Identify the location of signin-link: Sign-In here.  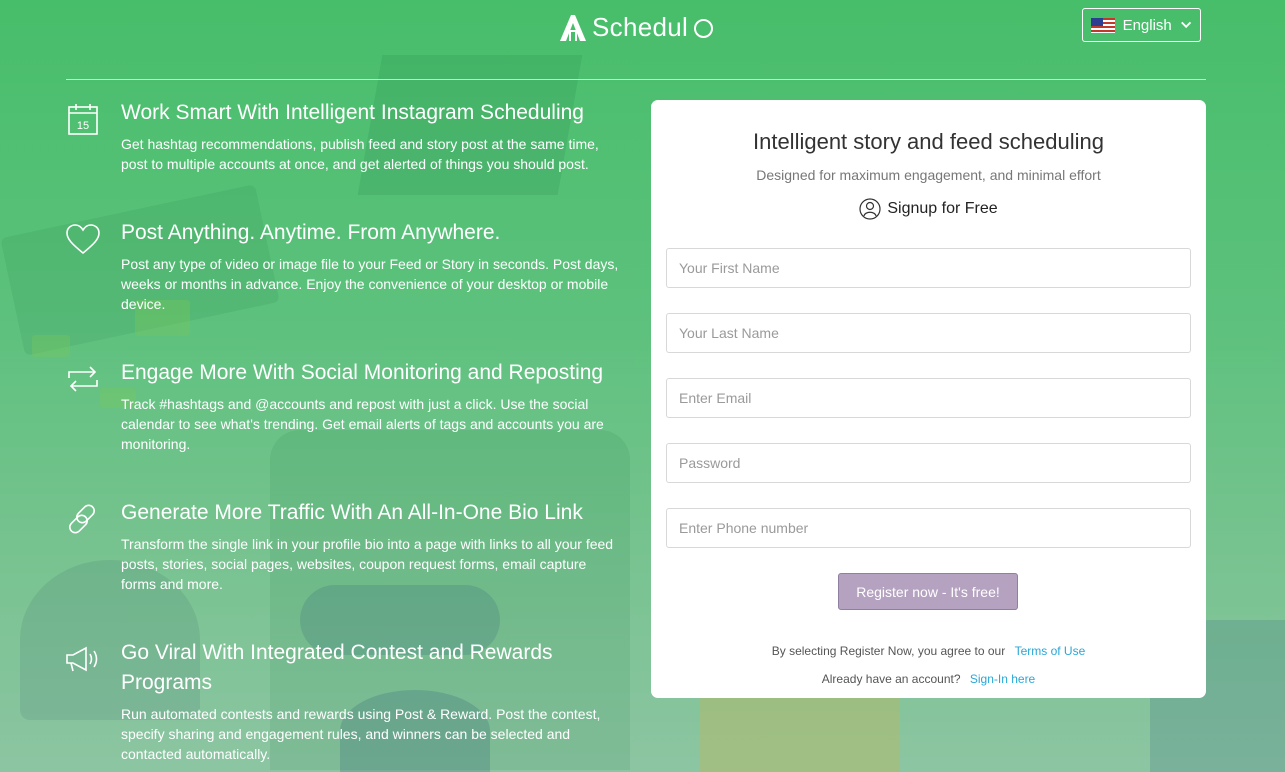
(1002, 679).